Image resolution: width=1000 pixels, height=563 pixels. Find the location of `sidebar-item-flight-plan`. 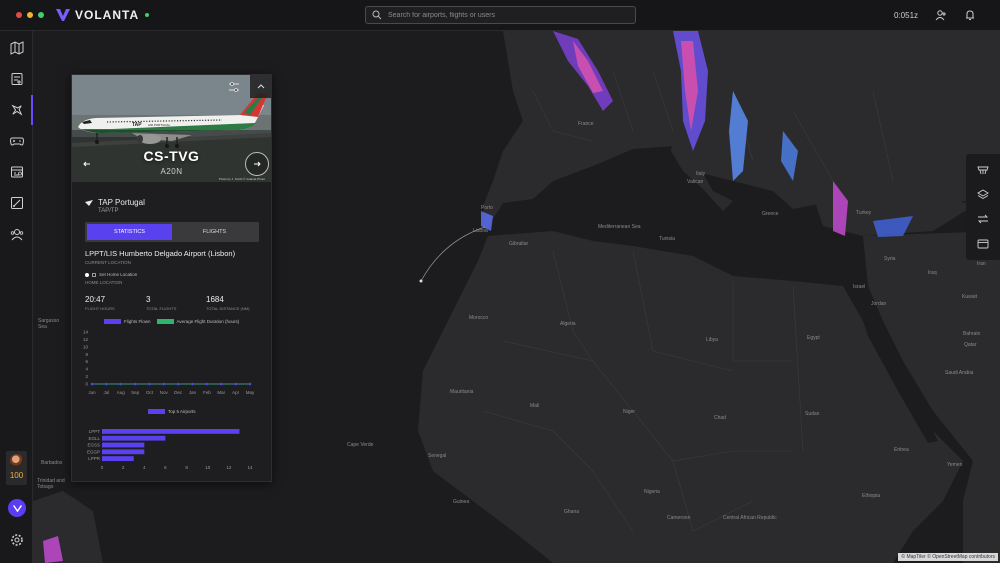

sidebar-item-flight-plan is located at coordinates (16, 78).